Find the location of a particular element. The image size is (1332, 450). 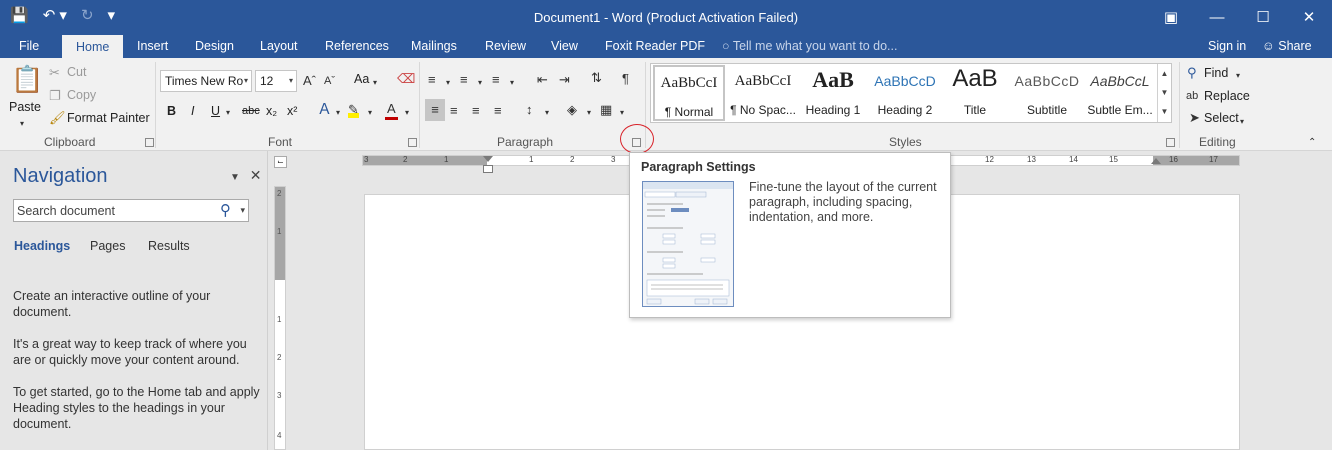

replace-button: Replace is located at coordinates (1227, 96).